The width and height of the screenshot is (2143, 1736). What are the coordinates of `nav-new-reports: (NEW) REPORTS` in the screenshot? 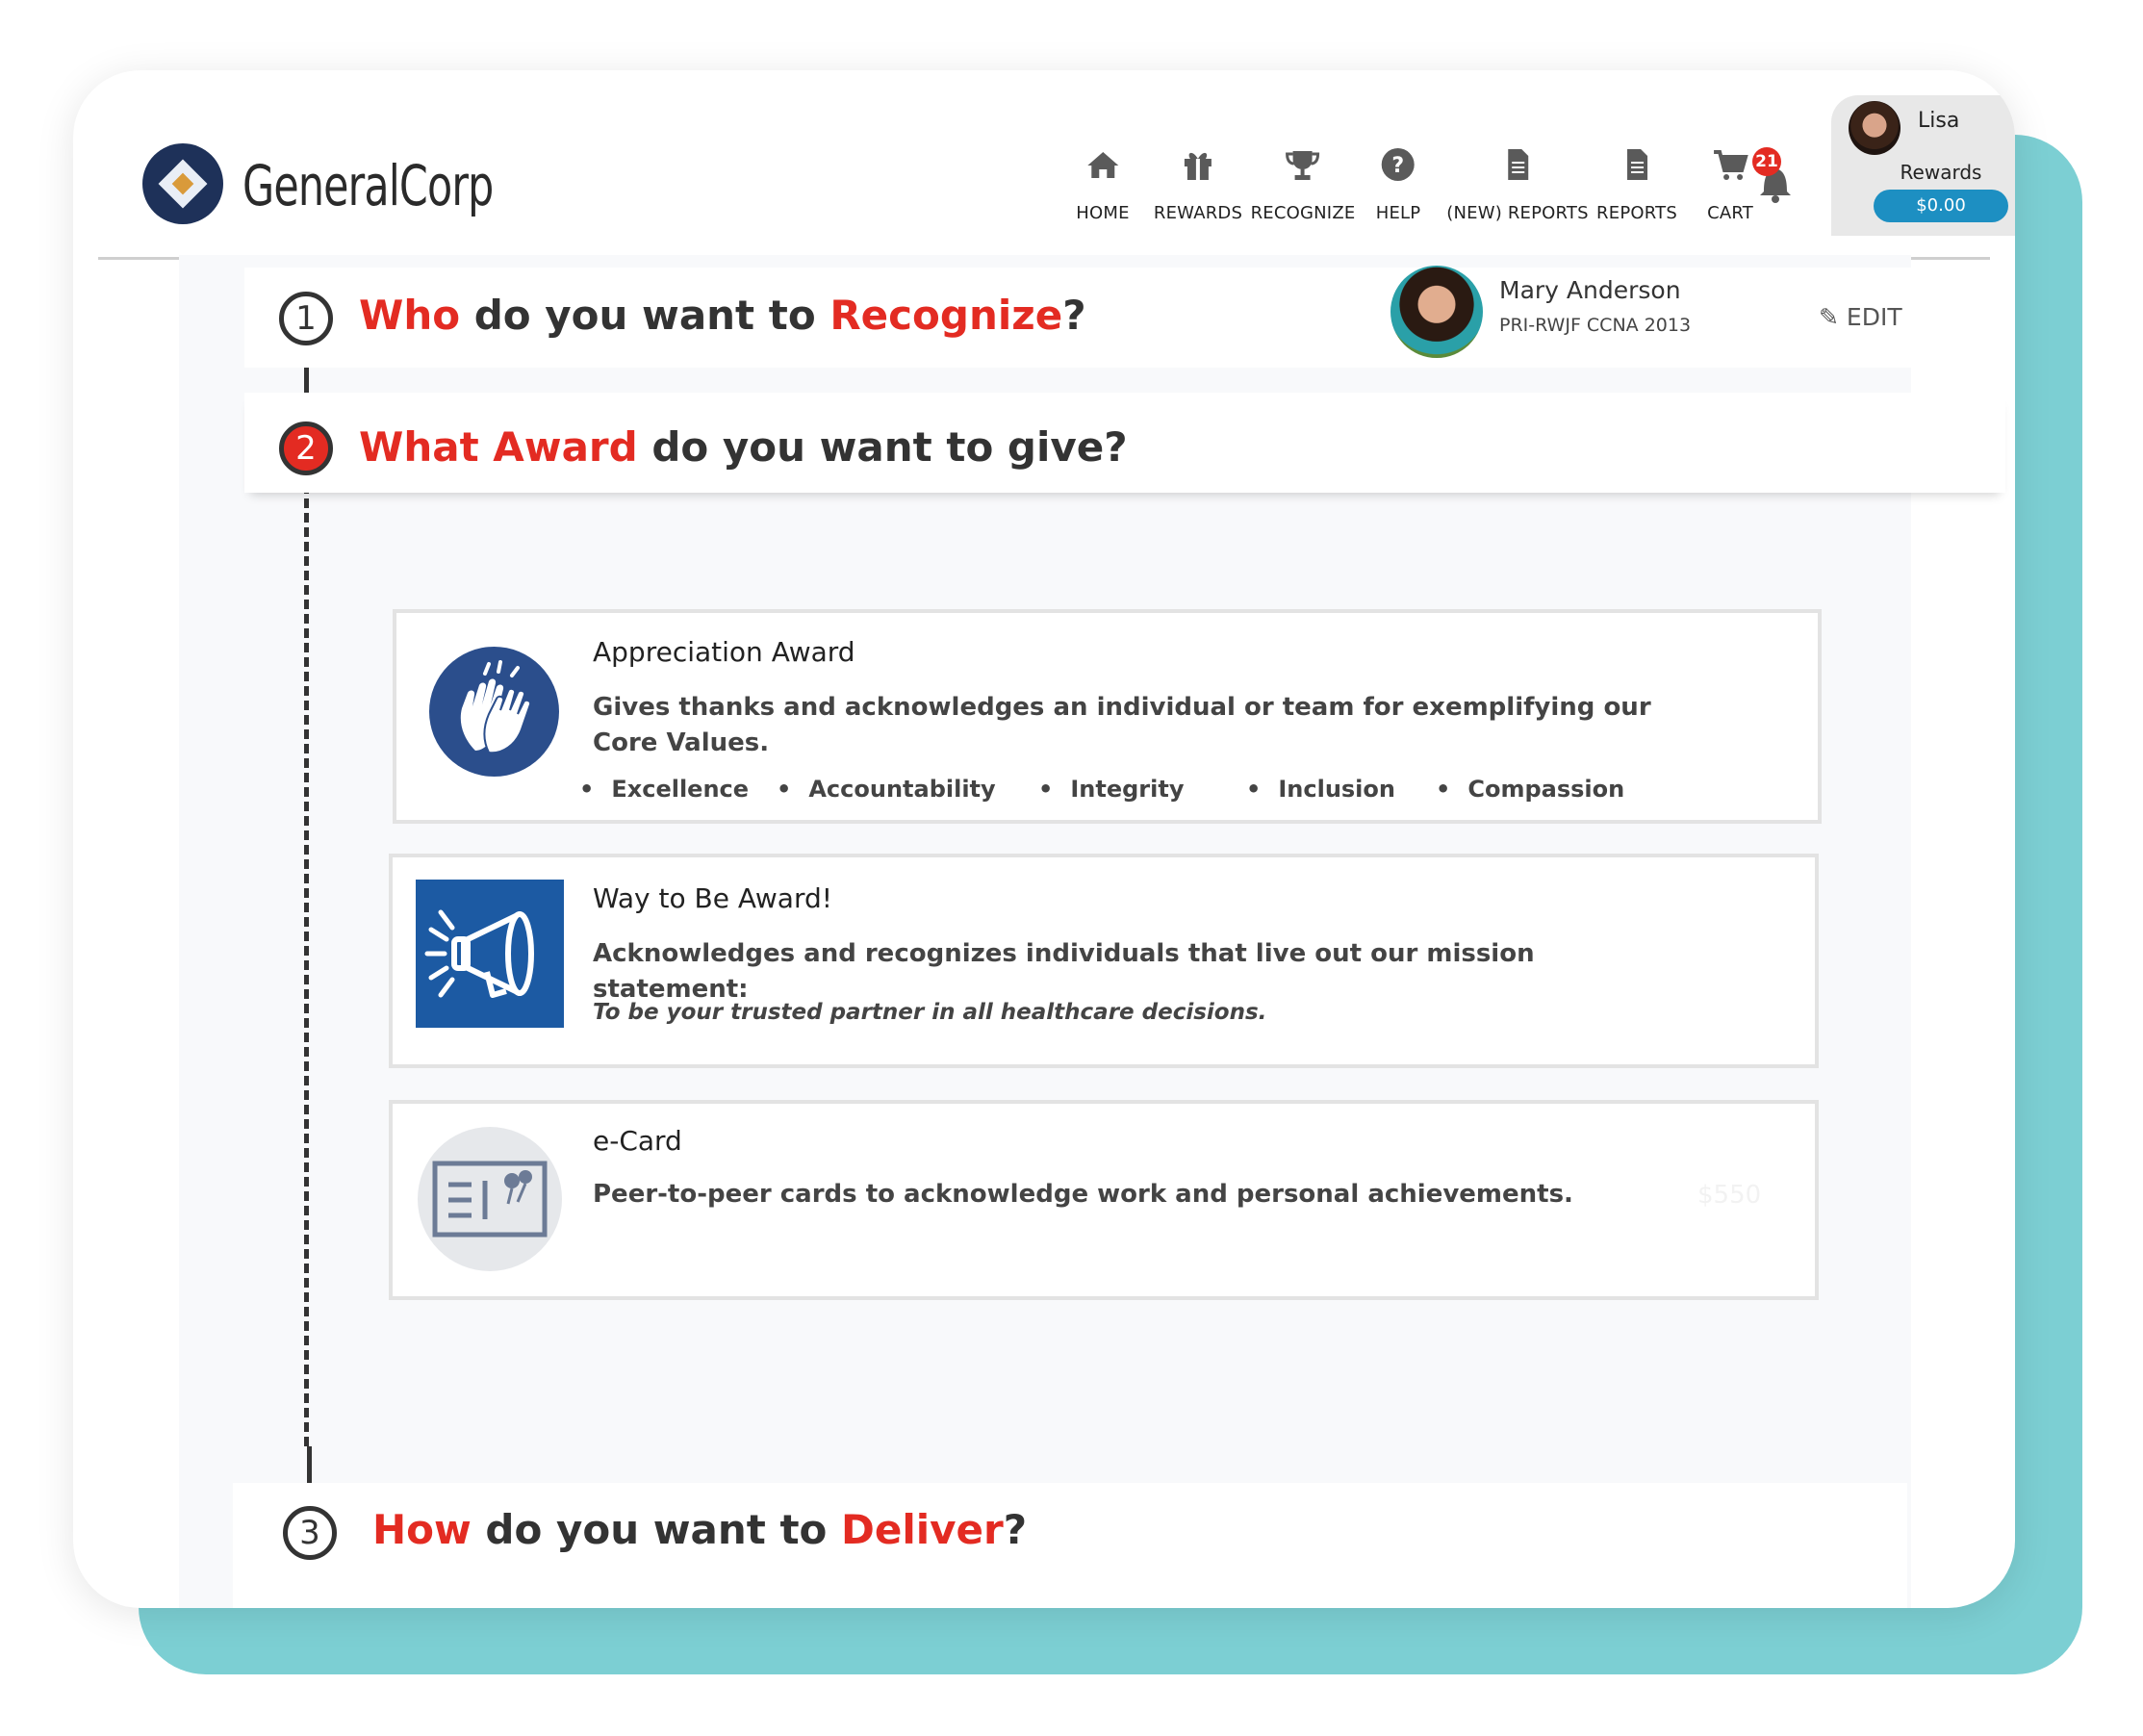 It's located at (1517, 191).